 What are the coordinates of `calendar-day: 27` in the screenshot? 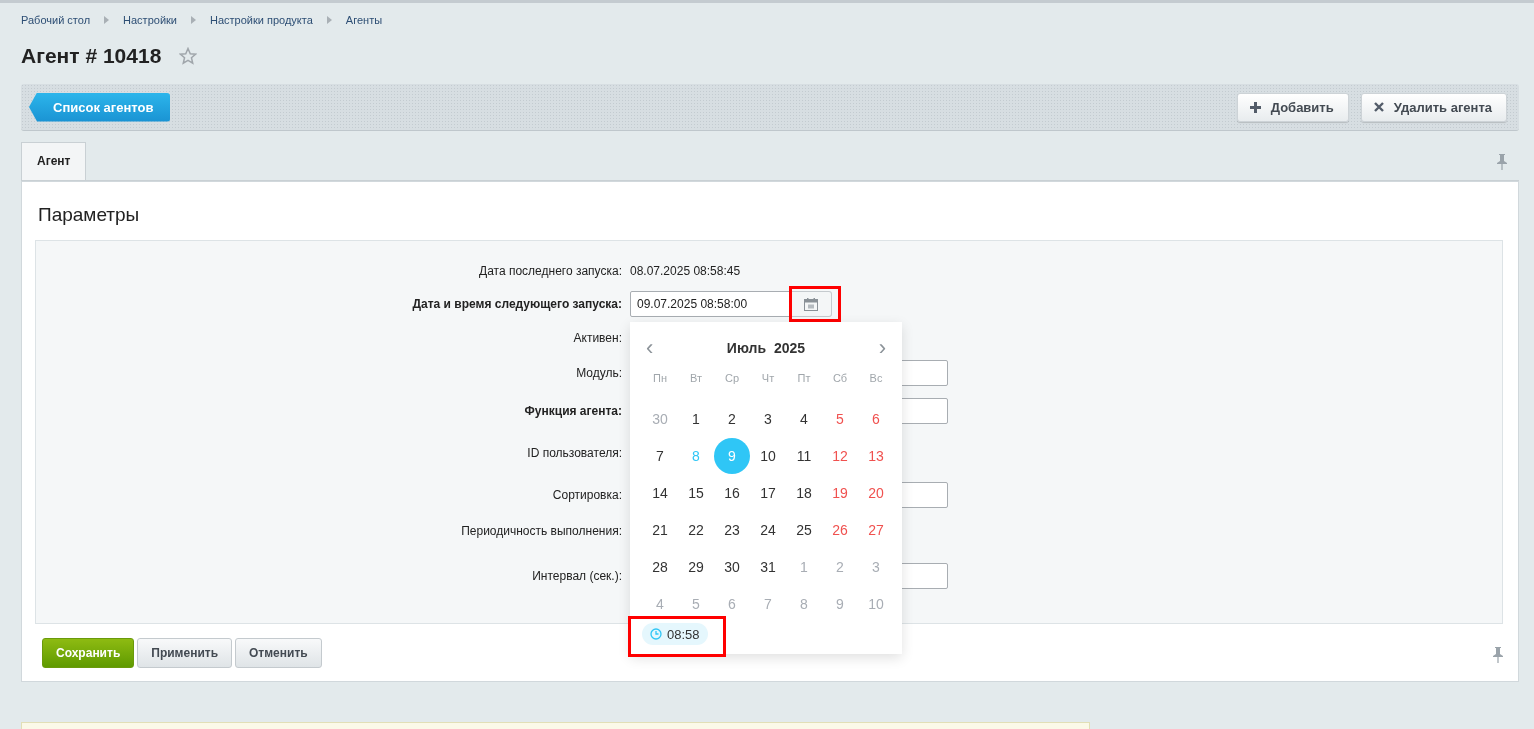 It's located at (876, 530).